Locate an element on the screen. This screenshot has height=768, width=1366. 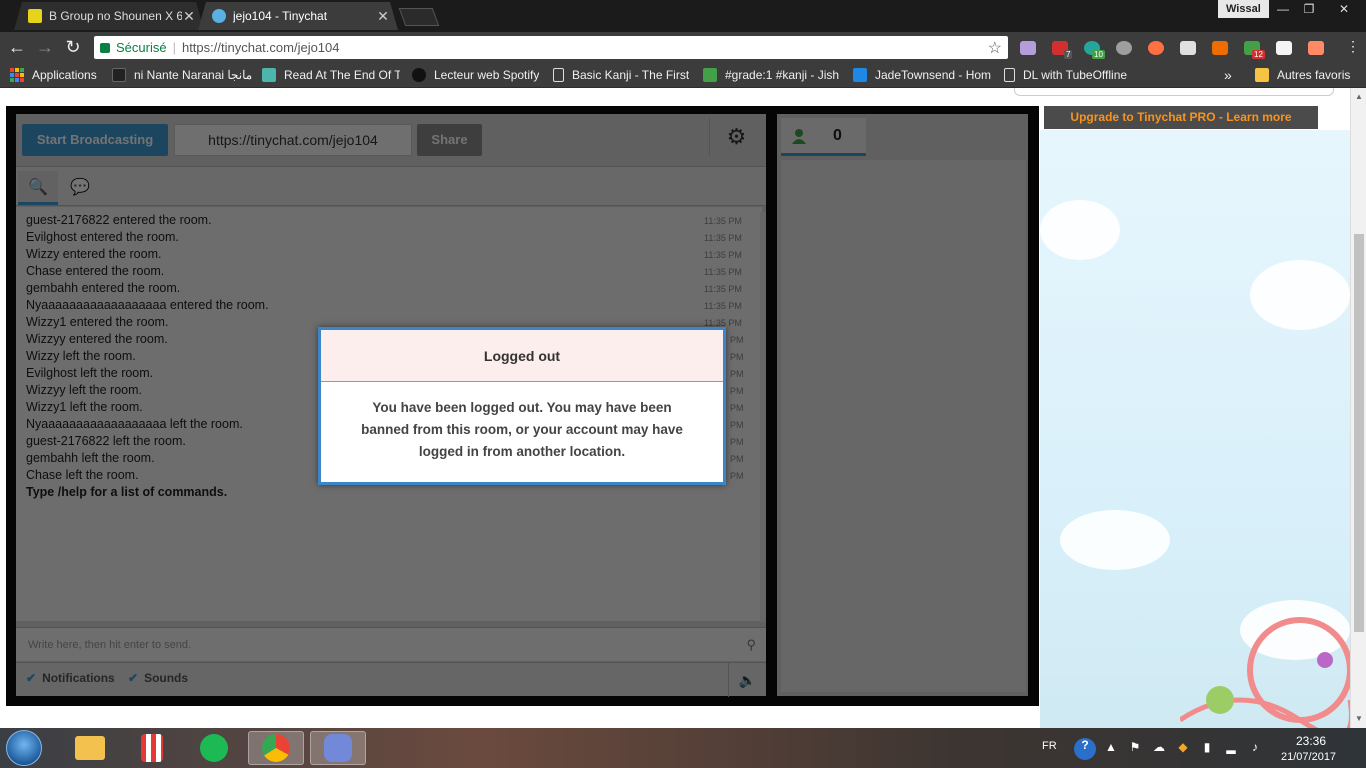
discord-icon is located at coordinates (338, 748).